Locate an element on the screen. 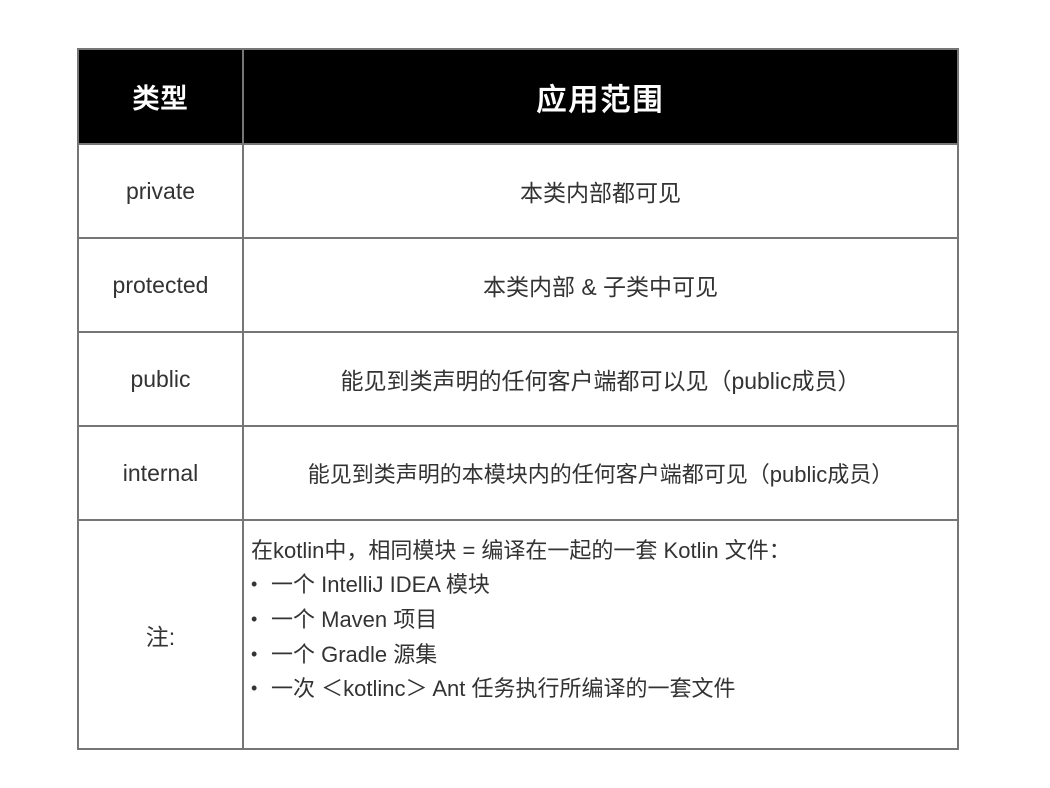  table-header: 类型 应用范围 is located at coordinates (518, 96).